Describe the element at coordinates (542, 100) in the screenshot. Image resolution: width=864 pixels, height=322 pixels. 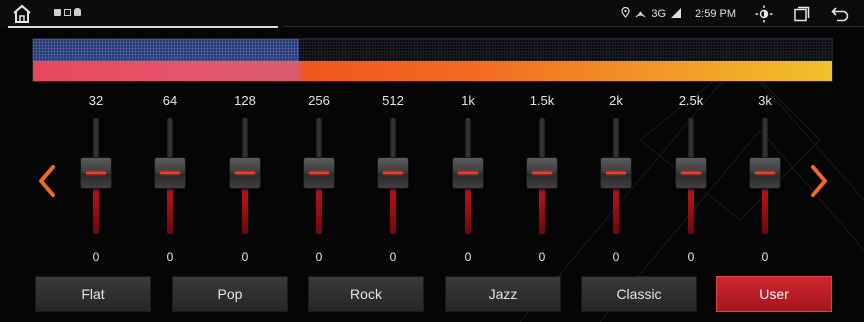
I see `band-frequency-label: 1.5k` at that location.